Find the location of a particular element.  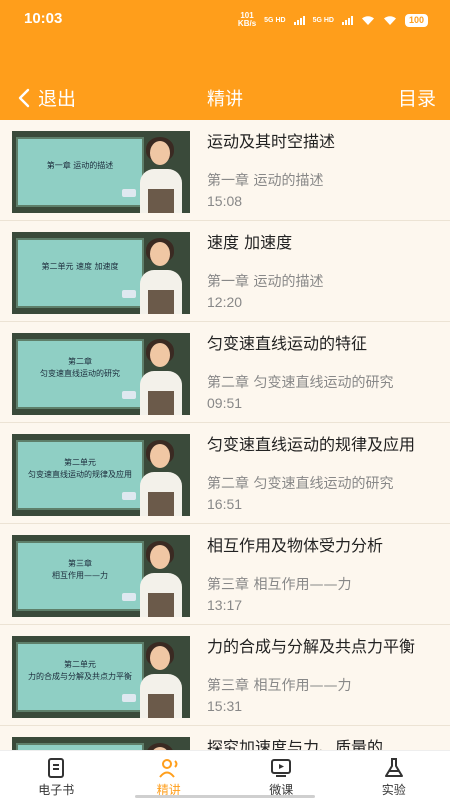

board-text: 第二章 is located at coordinates (80, 361).